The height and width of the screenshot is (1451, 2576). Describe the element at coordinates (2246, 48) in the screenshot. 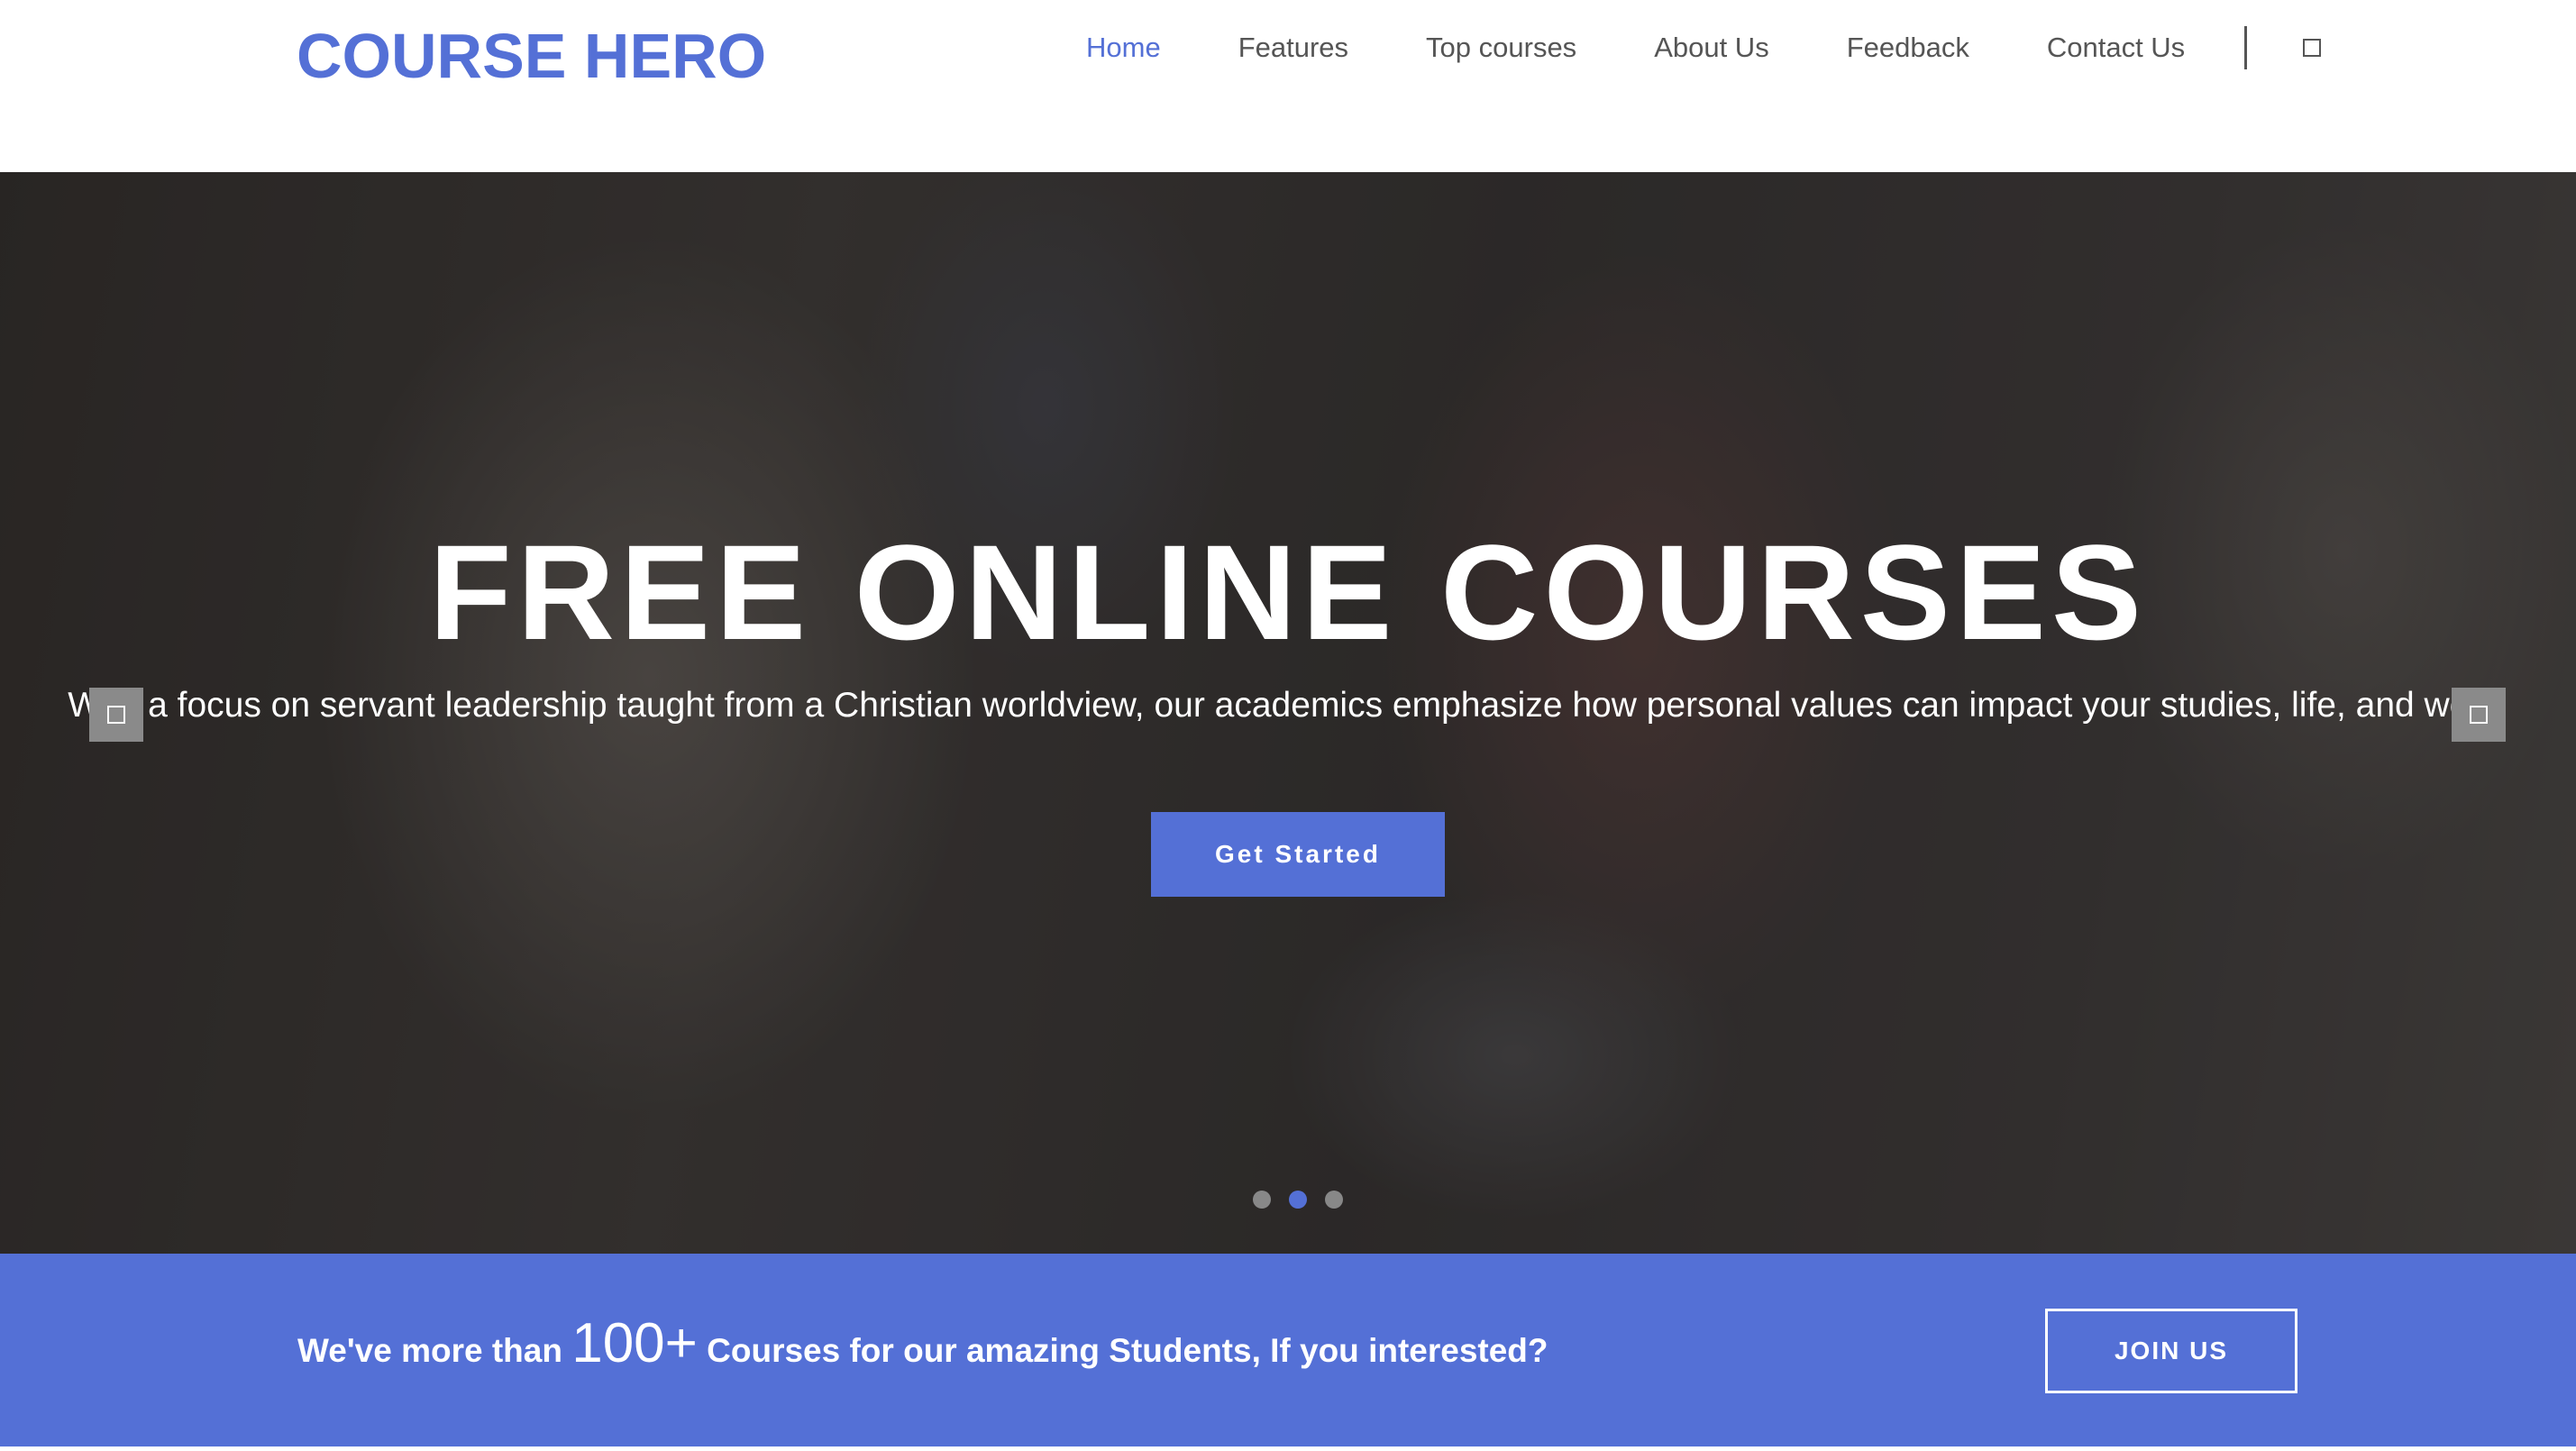

I see `nav-divider` at that location.